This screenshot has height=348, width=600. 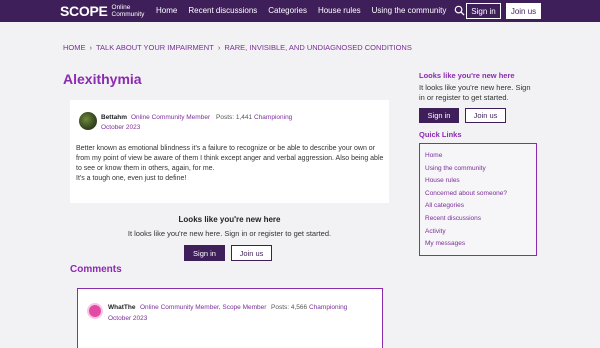 I want to click on quick-link-concerned-about-someone: Concerned about someone?, so click(x=478, y=196).